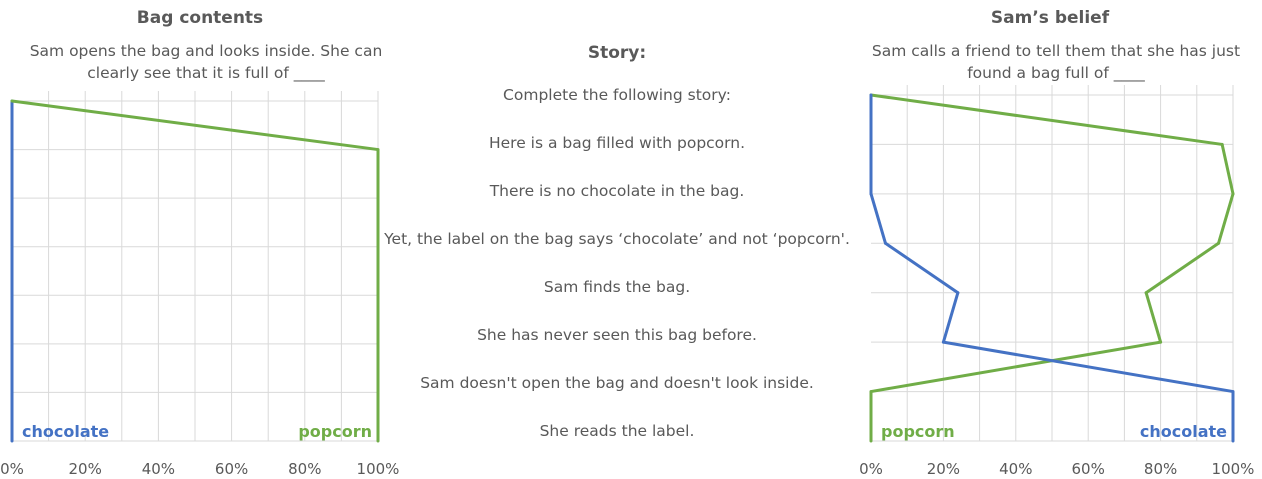  What do you see at coordinates (1015, 469) in the screenshot?
I see `right-x-tick-label: 40%` at bounding box center [1015, 469].